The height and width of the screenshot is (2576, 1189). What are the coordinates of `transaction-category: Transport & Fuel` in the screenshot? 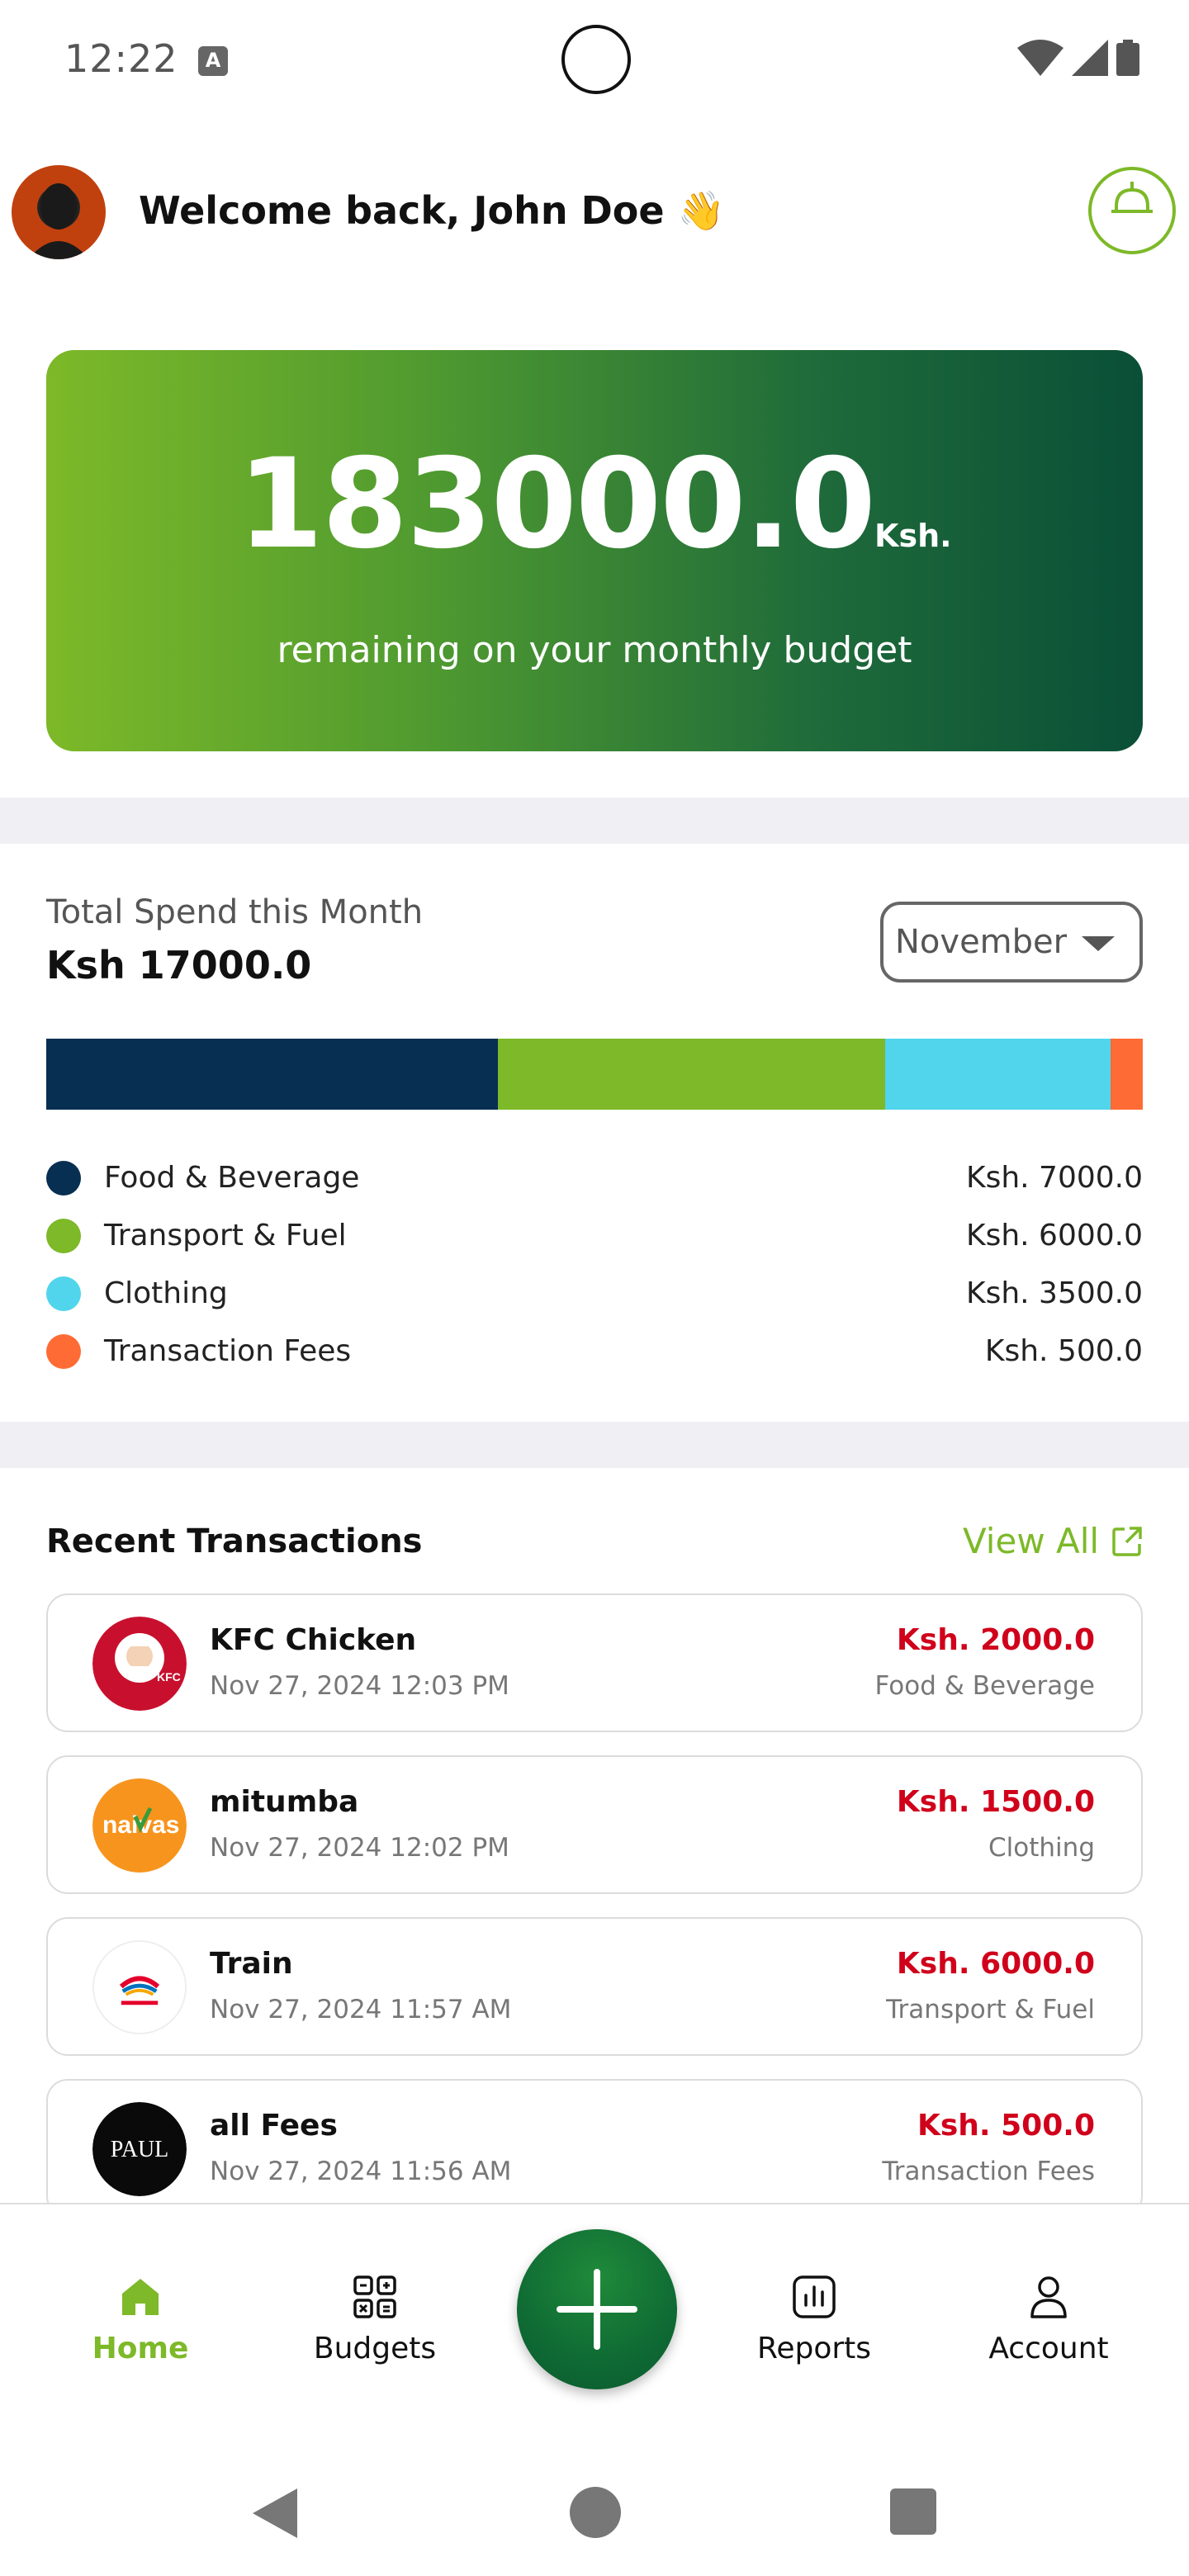 It's located at (990, 2009).